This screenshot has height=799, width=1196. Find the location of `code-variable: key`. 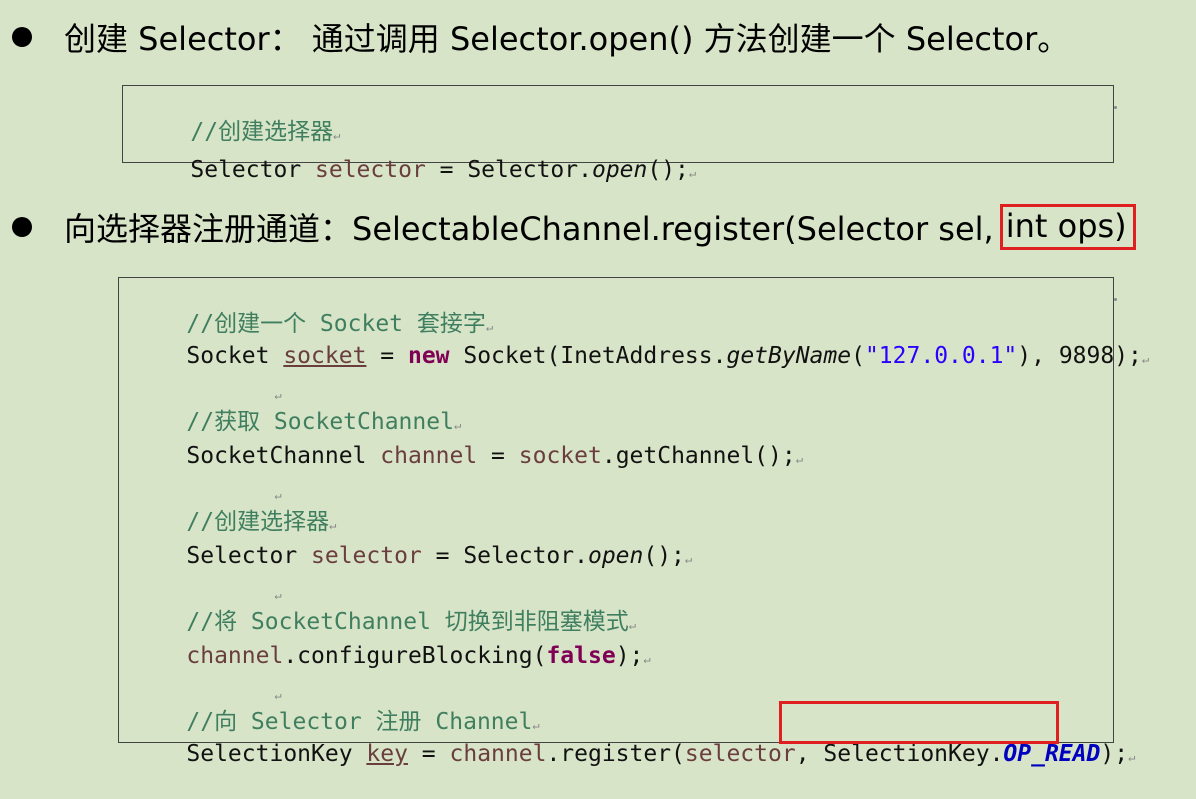

code-variable: key is located at coordinates (387, 754).